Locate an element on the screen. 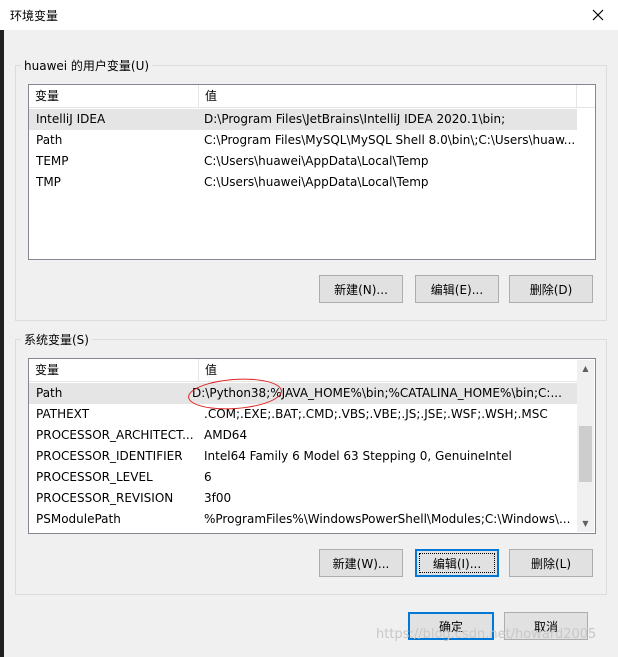  scroll-down-icon: ▼ is located at coordinates (585, 523).